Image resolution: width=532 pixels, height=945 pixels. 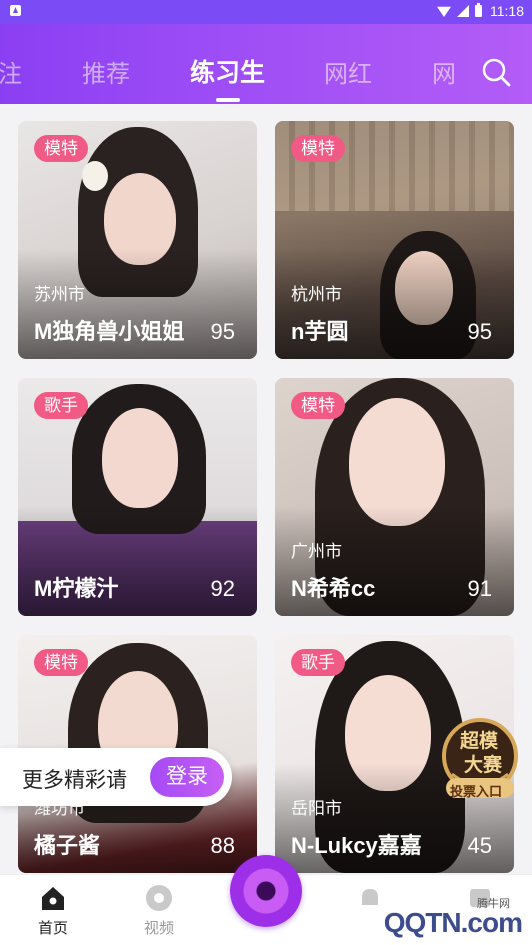 I want to click on profile-card: 模特 杭州市 n芋圆 95, so click(x=394, y=240).